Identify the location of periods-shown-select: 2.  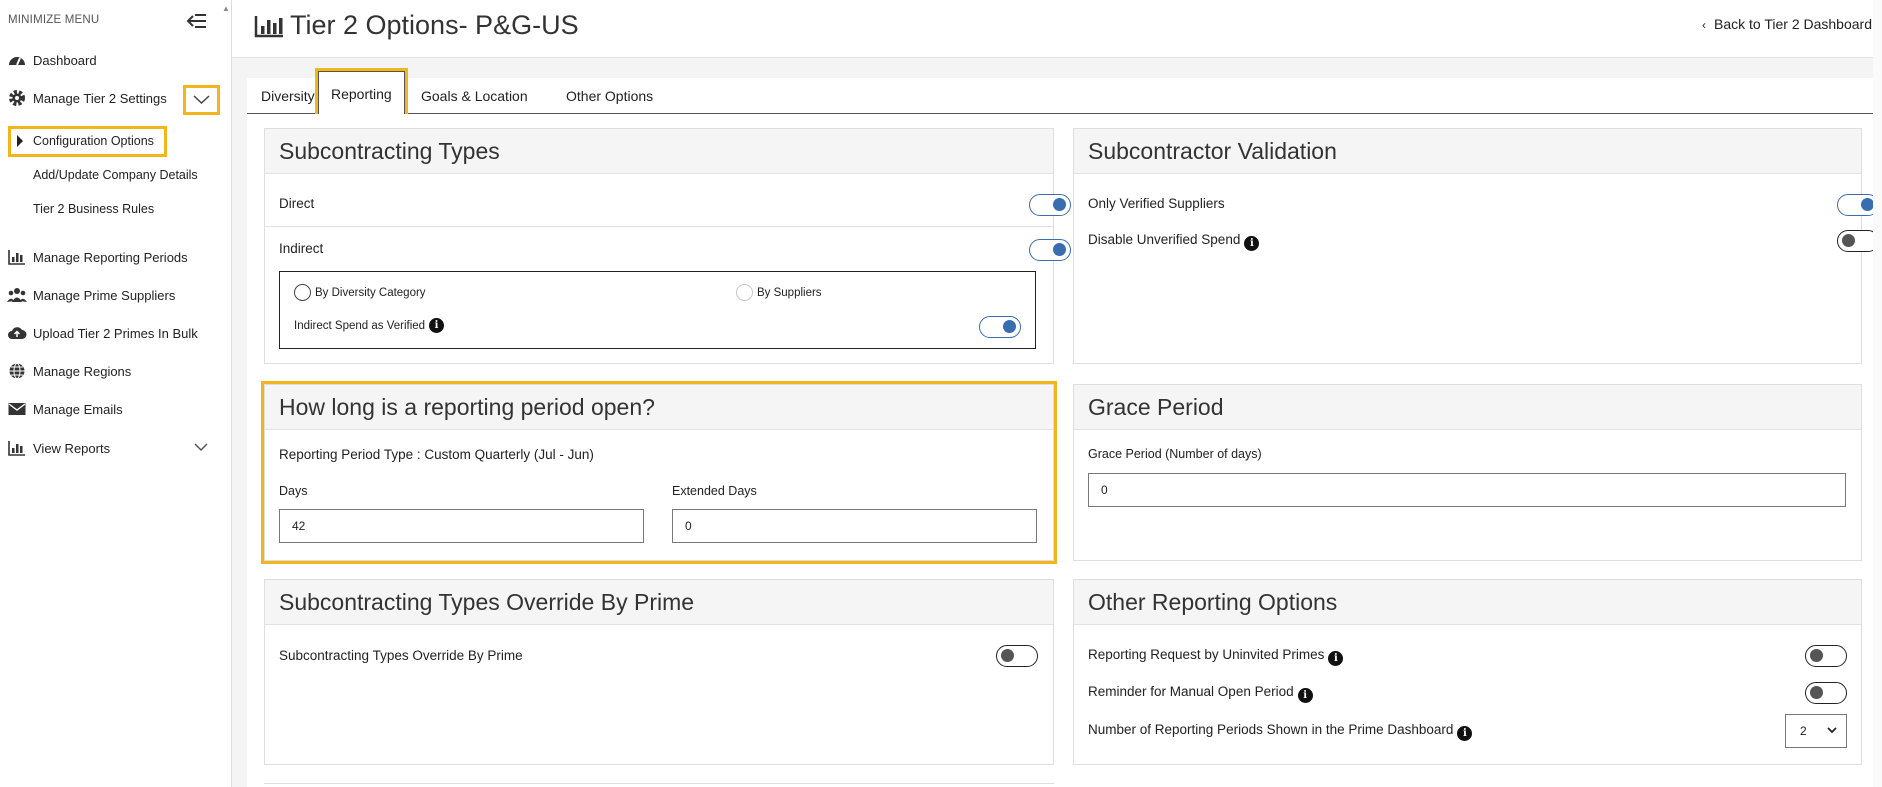
(1816, 731).